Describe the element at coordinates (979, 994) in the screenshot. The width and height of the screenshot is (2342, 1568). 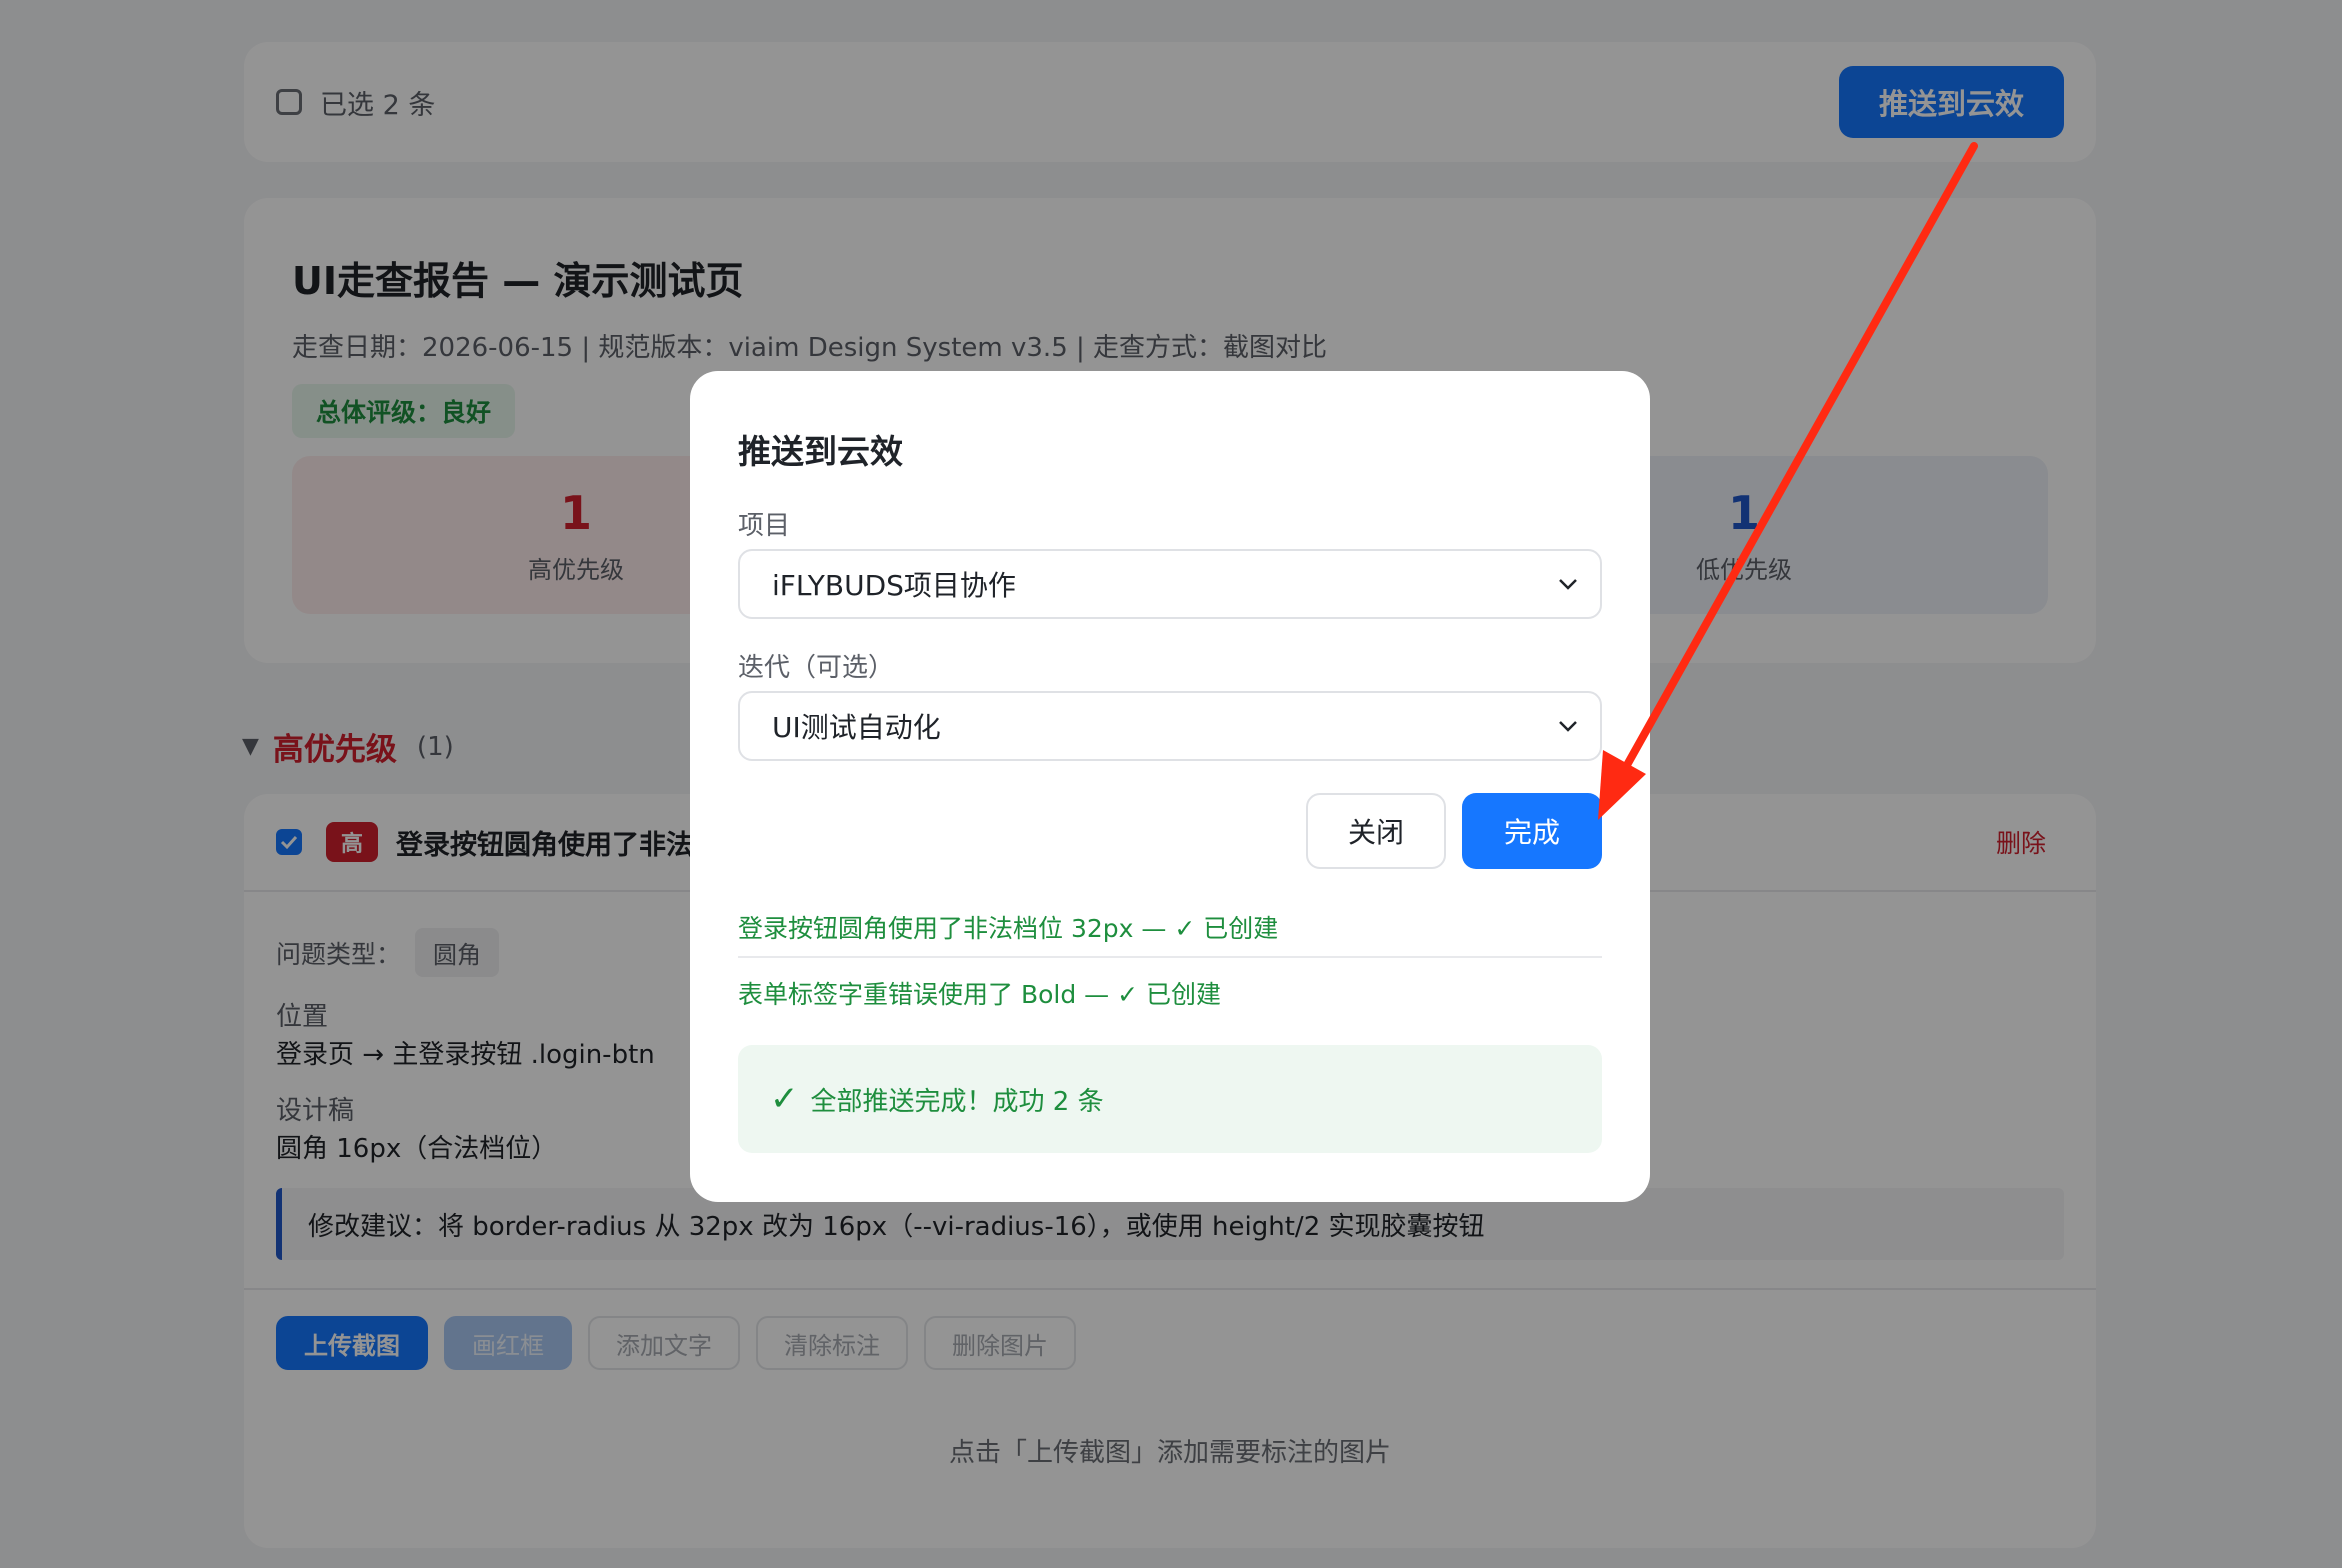
I see `push-result-item: 表单标签字重错误使用了 Bold — ✓ 已创建` at that location.